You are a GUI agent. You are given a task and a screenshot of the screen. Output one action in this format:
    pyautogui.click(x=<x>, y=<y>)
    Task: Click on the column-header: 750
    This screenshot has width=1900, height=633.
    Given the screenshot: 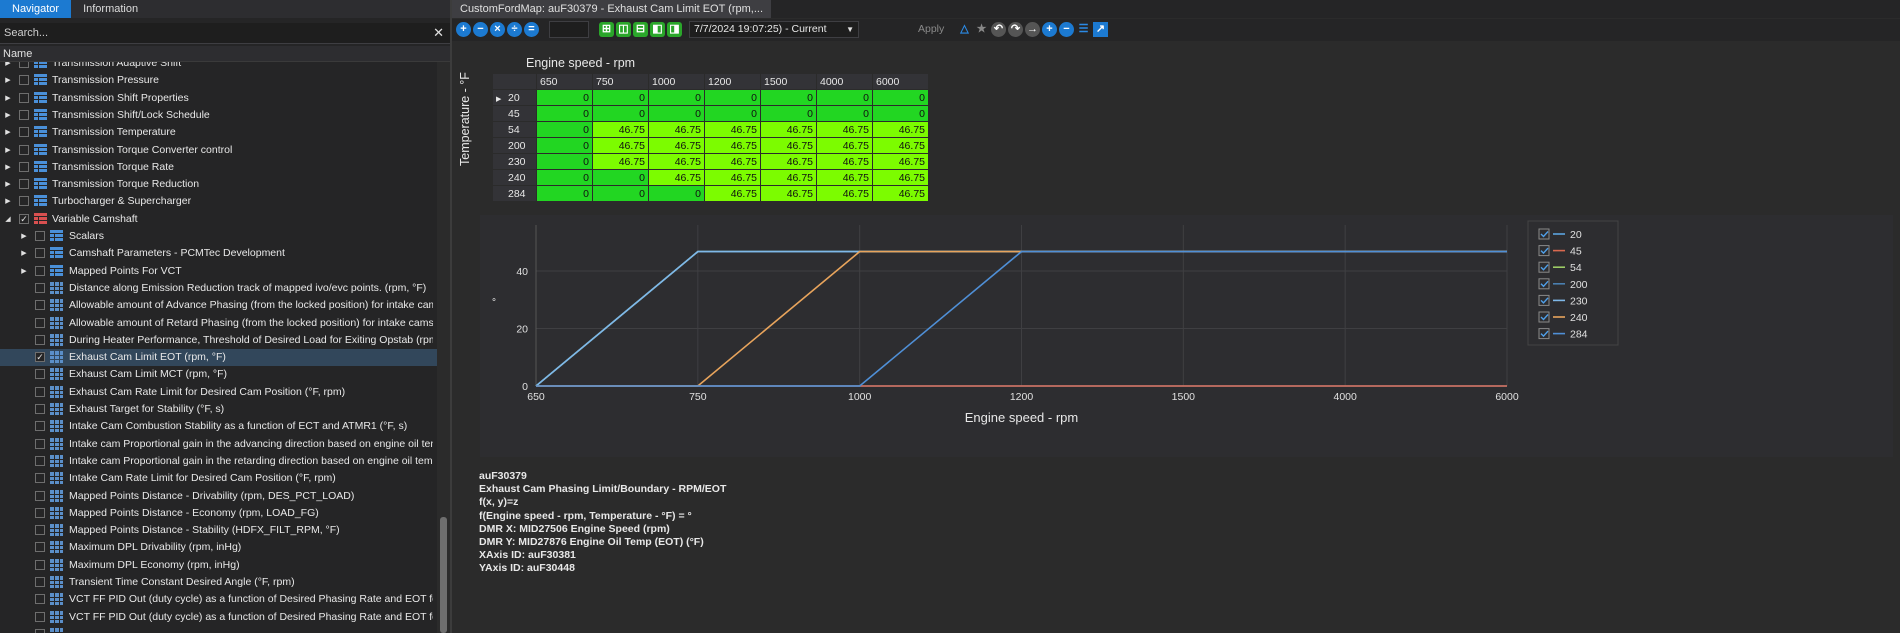 What is the action you would take?
    pyautogui.click(x=620, y=81)
    